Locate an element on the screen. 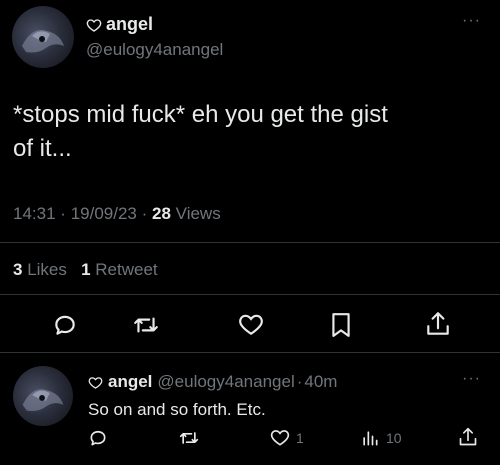 This screenshot has width=500, height=465. views-count: 28 is located at coordinates (161, 213).